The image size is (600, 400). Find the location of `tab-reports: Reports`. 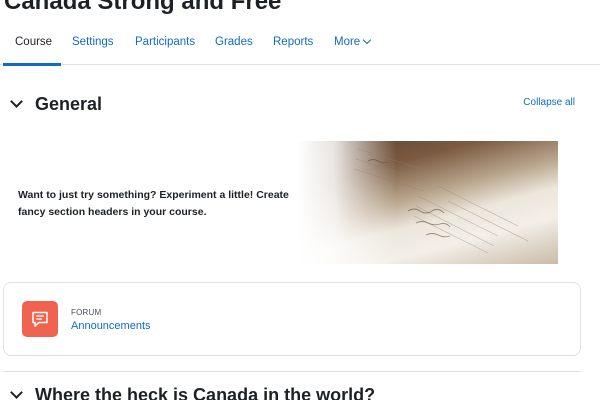

tab-reports: Reports is located at coordinates (293, 42).